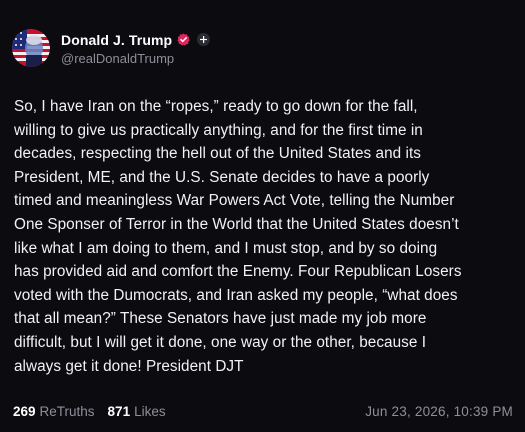 This screenshot has width=525, height=432. I want to click on post-header: Donald J. Trump @realDonaldTrump, so click(111, 48).